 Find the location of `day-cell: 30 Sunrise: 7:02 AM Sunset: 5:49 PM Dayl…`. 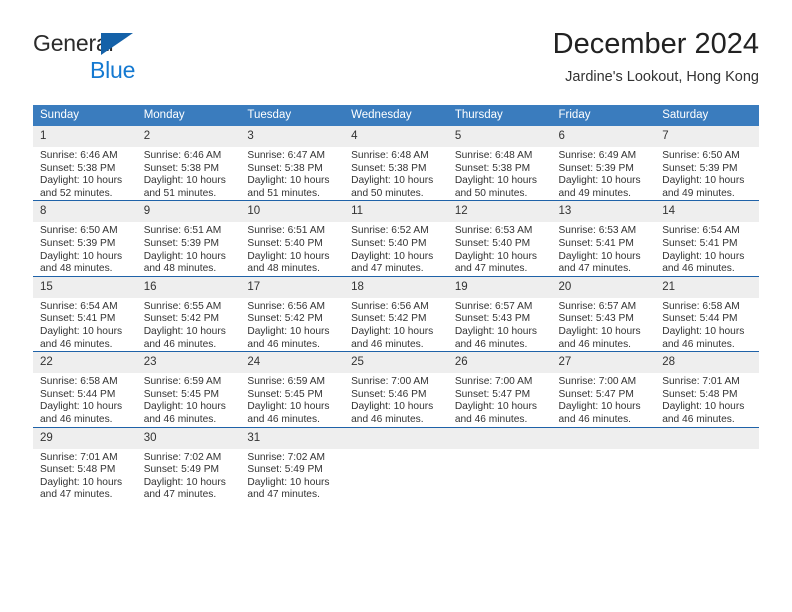

day-cell: 30 Sunrise: 7:02 AM Sunset: 5:49 PM Dayl… is located at coordinates (188, 464).